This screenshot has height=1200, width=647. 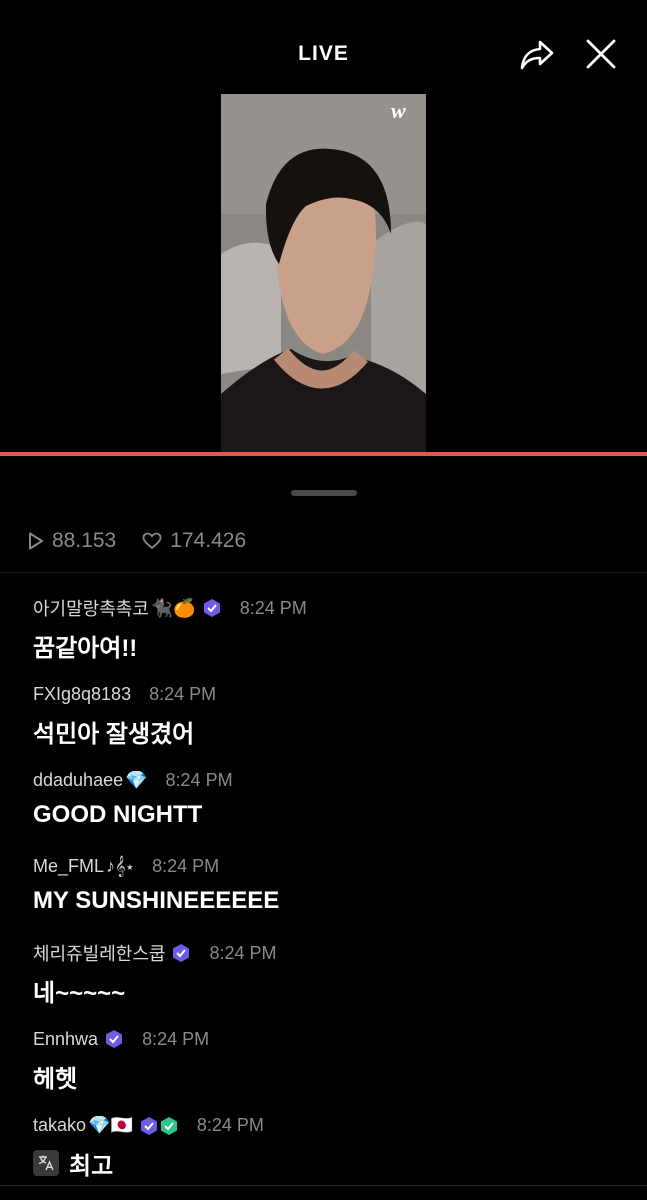 I want to click on chat-text: MY SUNSHINEEEEEE, so click(x=156, y=900).